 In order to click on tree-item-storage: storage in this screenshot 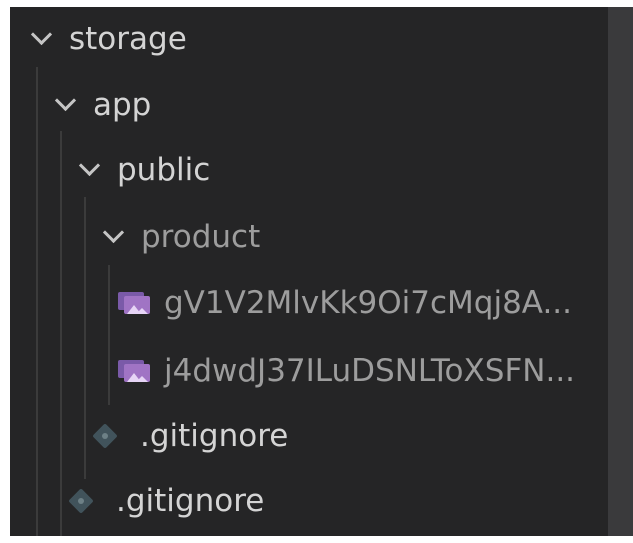, I will do `click(309, 39)`.